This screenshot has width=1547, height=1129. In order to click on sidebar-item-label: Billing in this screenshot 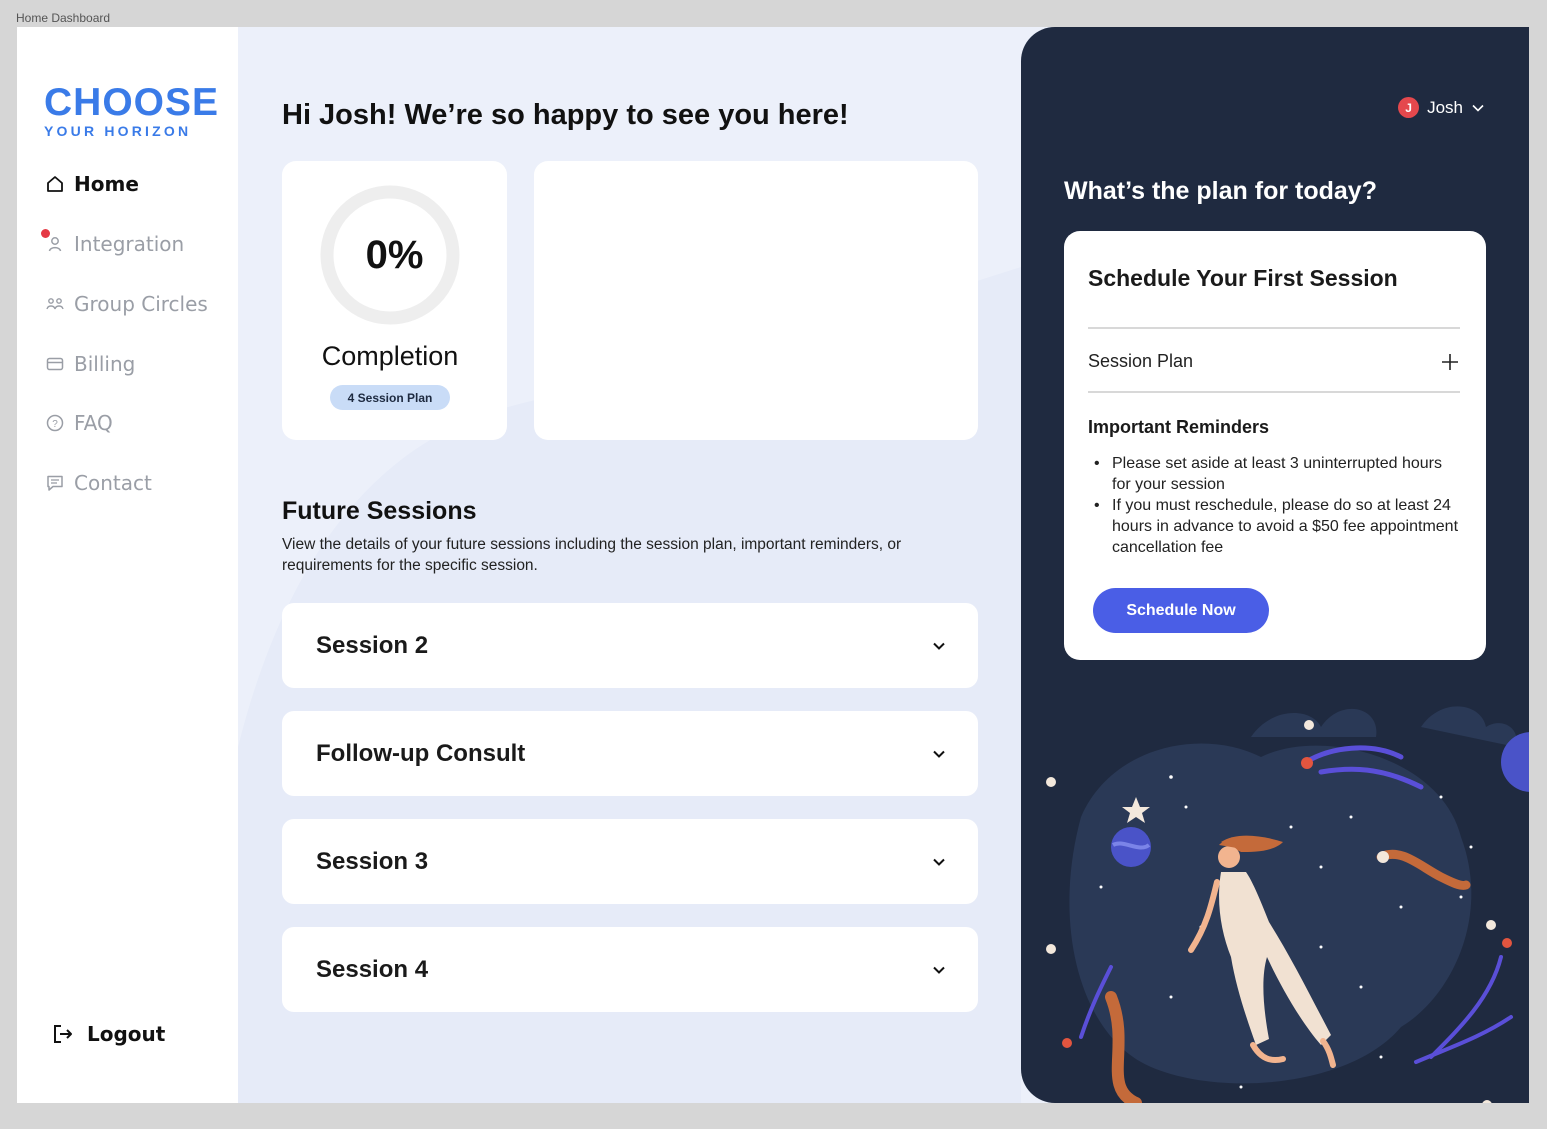, I will do `click(105, 364)`.